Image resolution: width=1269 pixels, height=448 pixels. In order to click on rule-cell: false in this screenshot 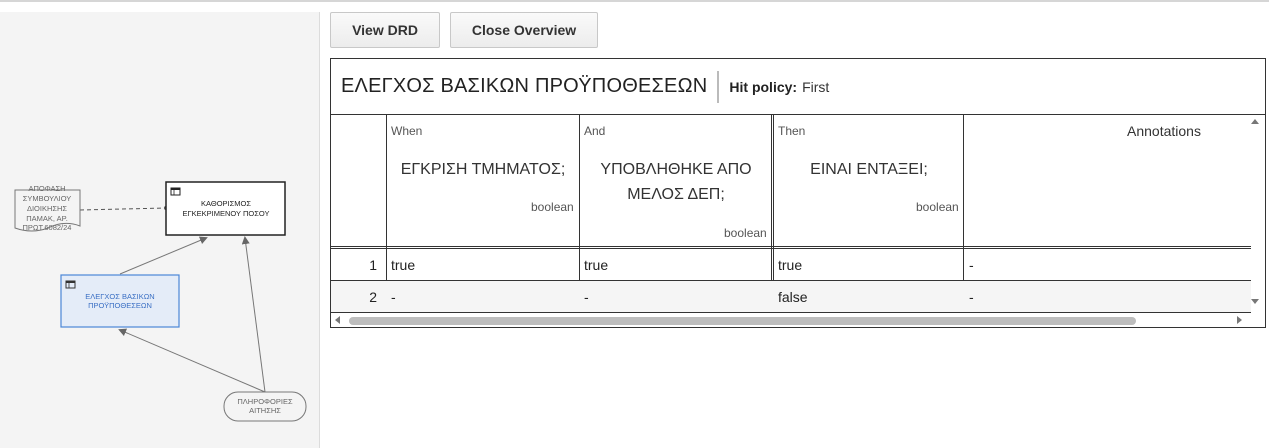, I will do `click(793, 297)`.